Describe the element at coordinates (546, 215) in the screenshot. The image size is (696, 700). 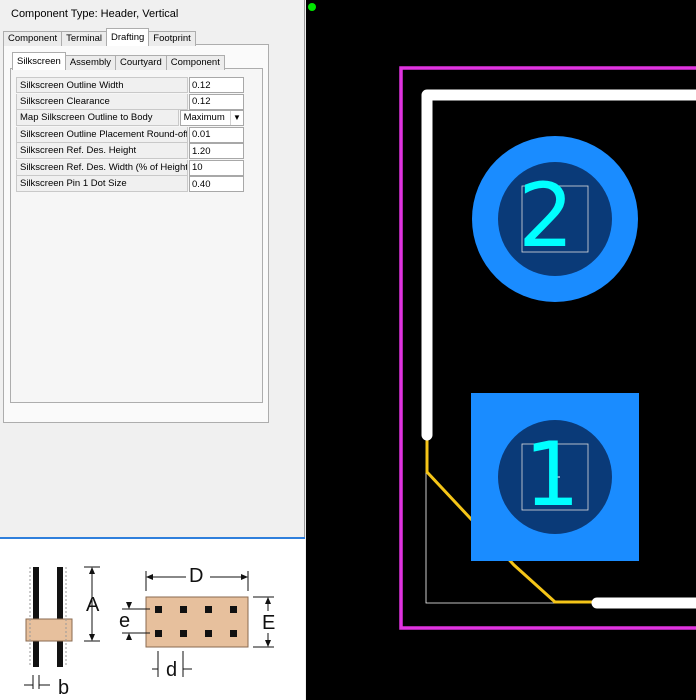
I see `pad-2-label: 2` at that location.